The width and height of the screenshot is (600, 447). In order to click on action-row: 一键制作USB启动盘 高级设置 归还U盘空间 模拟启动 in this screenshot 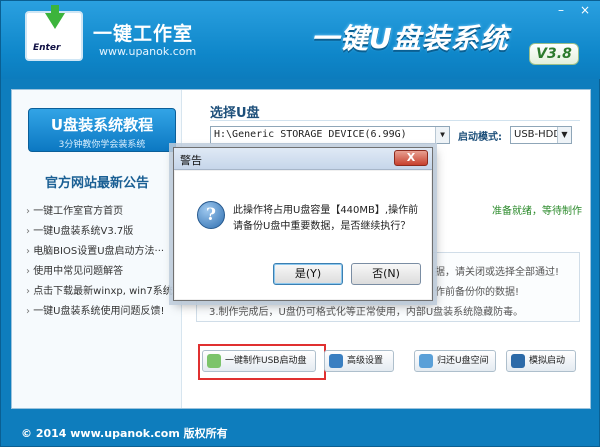, I will do `click(392, 364)`.